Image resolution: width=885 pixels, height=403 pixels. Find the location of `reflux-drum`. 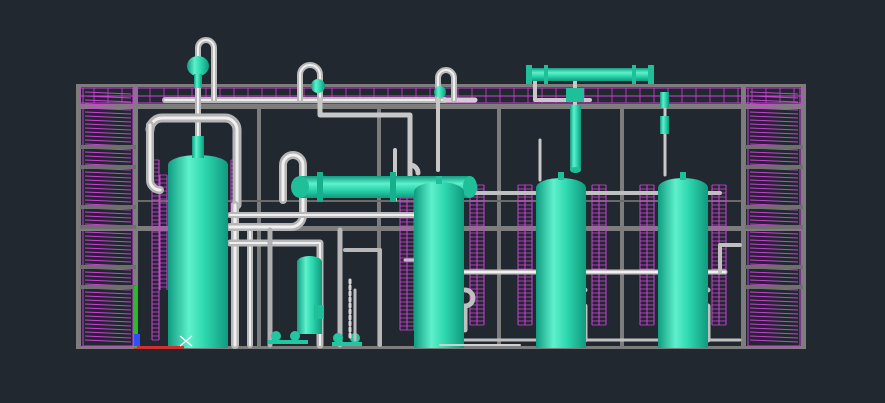

reflux-drum is located at coordinates (575, 130).